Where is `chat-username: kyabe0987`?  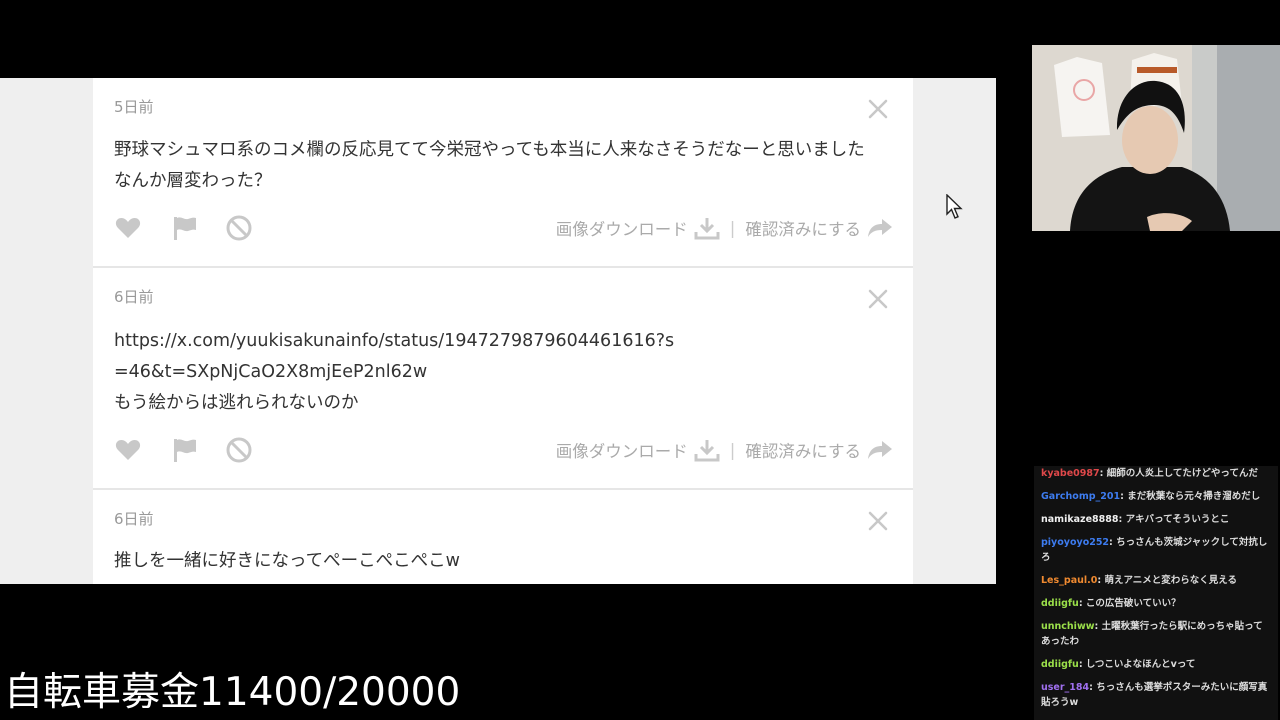 chat-username: kyabe0987 is located at coordinates (1070, 473).